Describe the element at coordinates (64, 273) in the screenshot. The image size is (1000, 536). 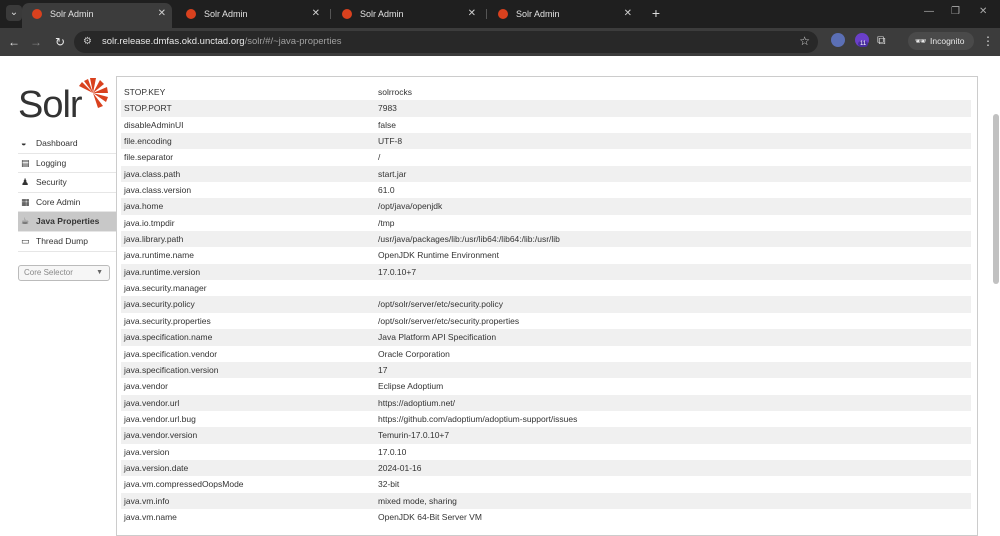
I see `core-selector-dropdown: Core Selector ▼` at that location.